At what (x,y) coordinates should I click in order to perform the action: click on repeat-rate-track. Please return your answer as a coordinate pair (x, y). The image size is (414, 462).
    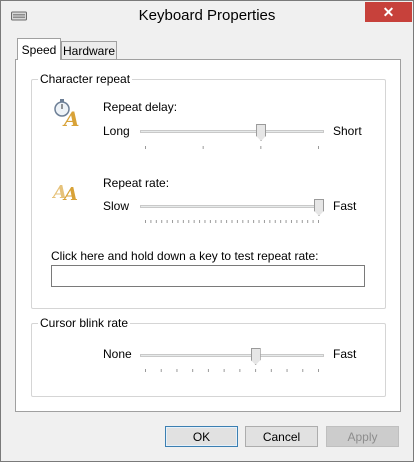
    Looking at the image, I should click on (232, 206).